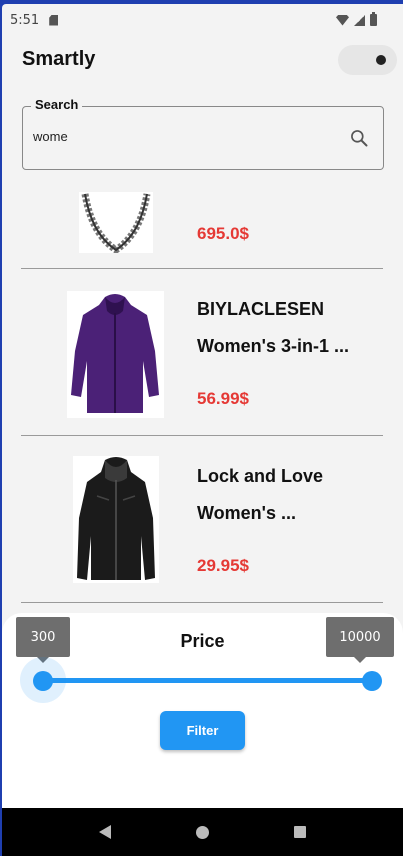 The image size is (403, 856). Describe the element at coordinates (223, 233) in the screenshot. I see `product-price: 695.0$` at that location.